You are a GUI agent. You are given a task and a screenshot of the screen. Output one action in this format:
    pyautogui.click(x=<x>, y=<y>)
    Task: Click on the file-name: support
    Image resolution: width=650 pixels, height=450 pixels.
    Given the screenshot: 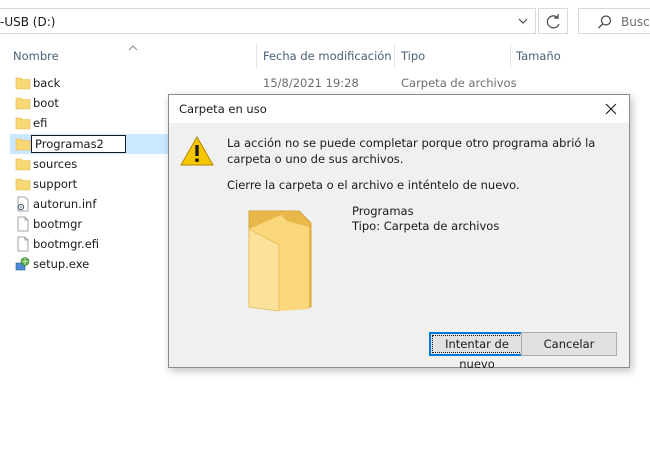 What is the action you would take?
    pyautogui.click(x=55, y=184)
    